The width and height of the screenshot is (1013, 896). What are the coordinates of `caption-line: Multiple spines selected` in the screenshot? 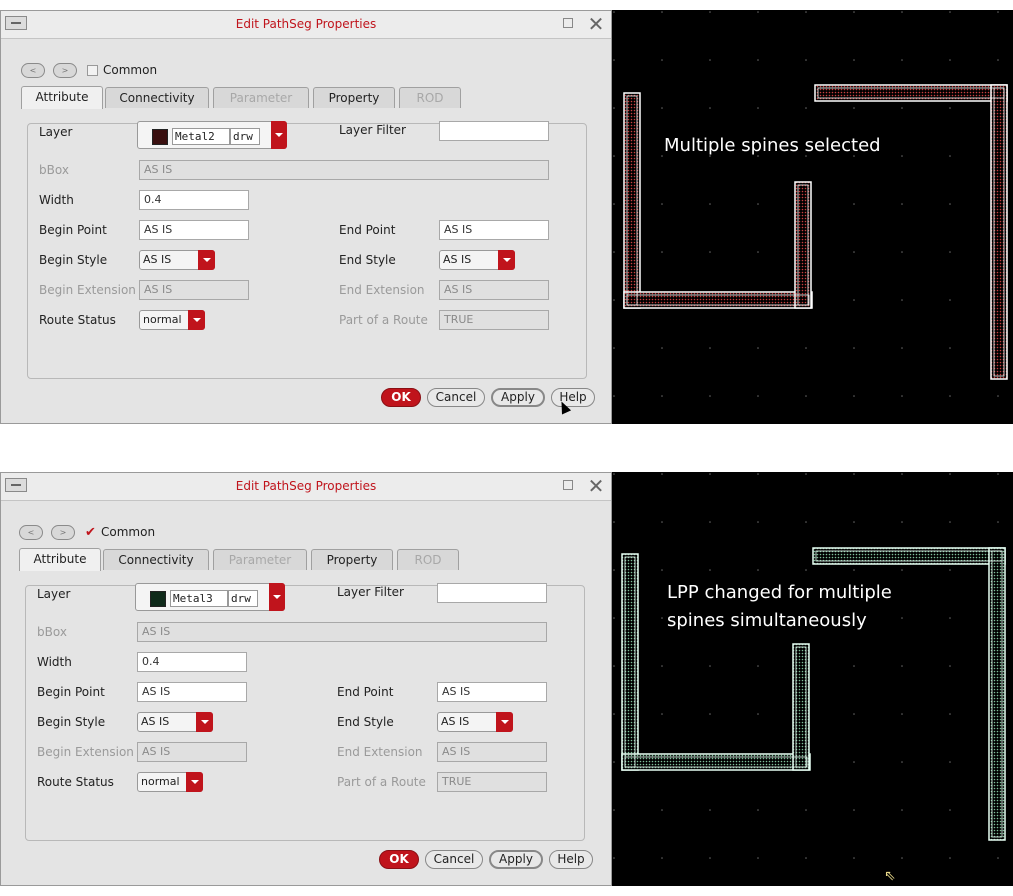 It's located at (772, 145).